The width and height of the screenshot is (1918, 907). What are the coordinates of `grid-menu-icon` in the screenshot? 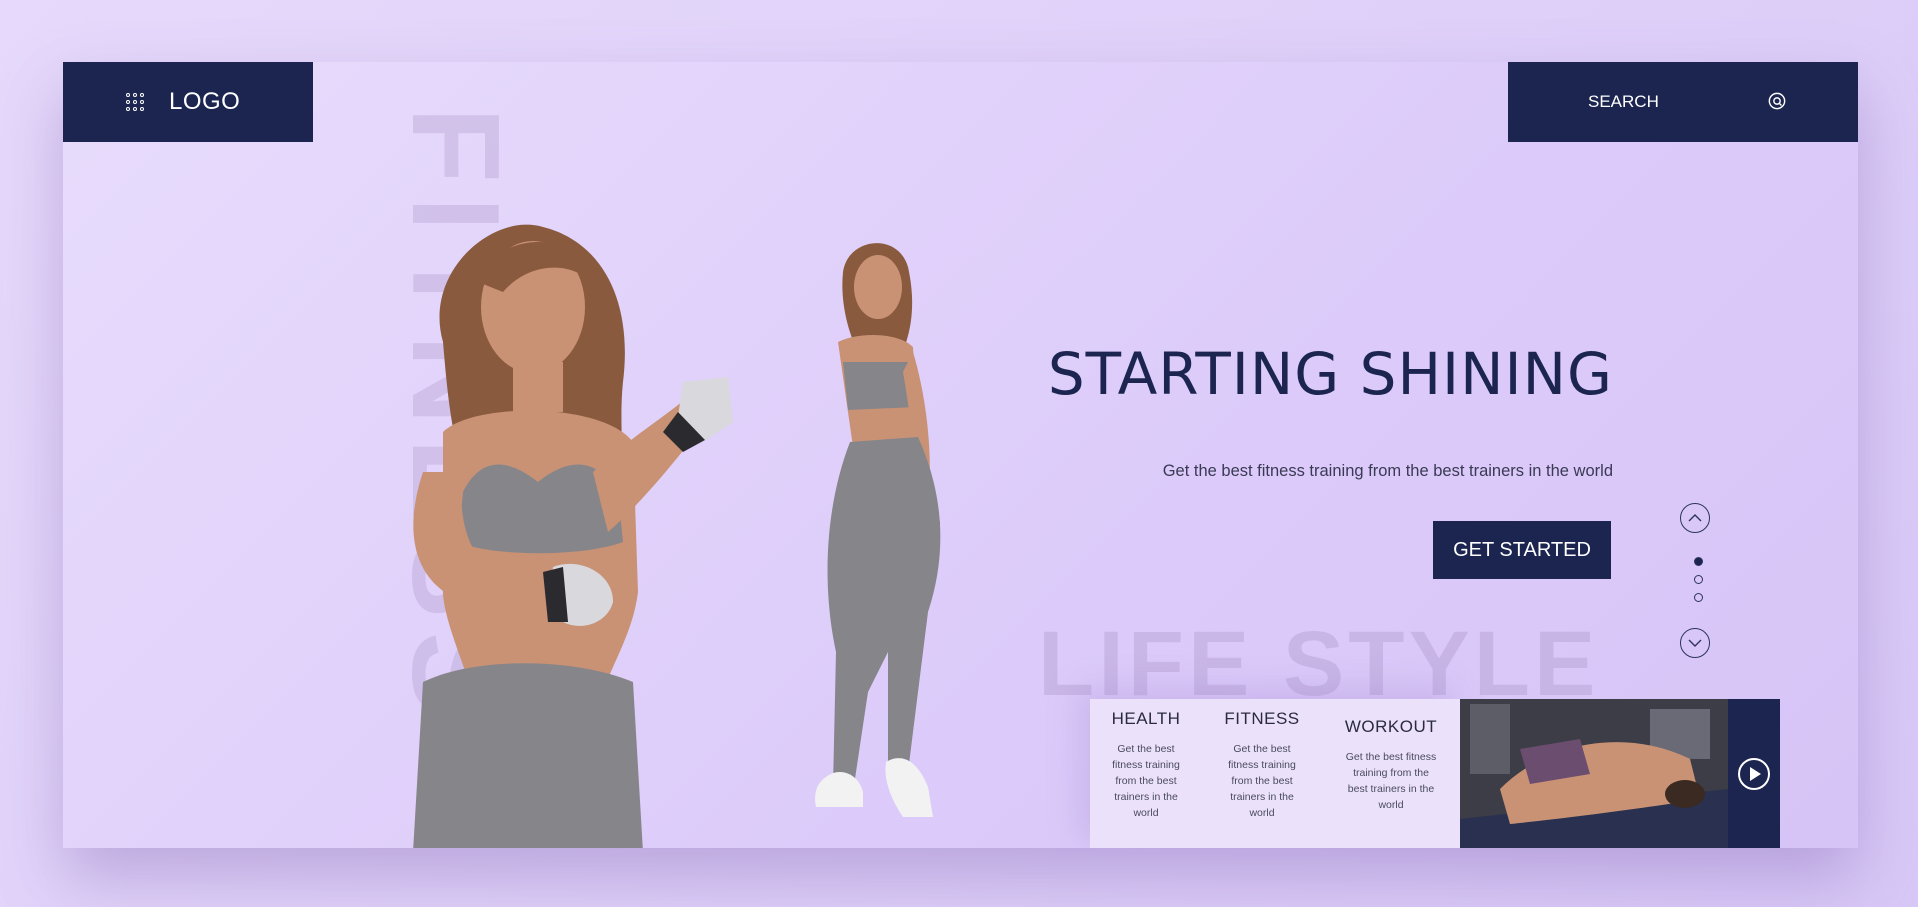 It's located at (135, 102).